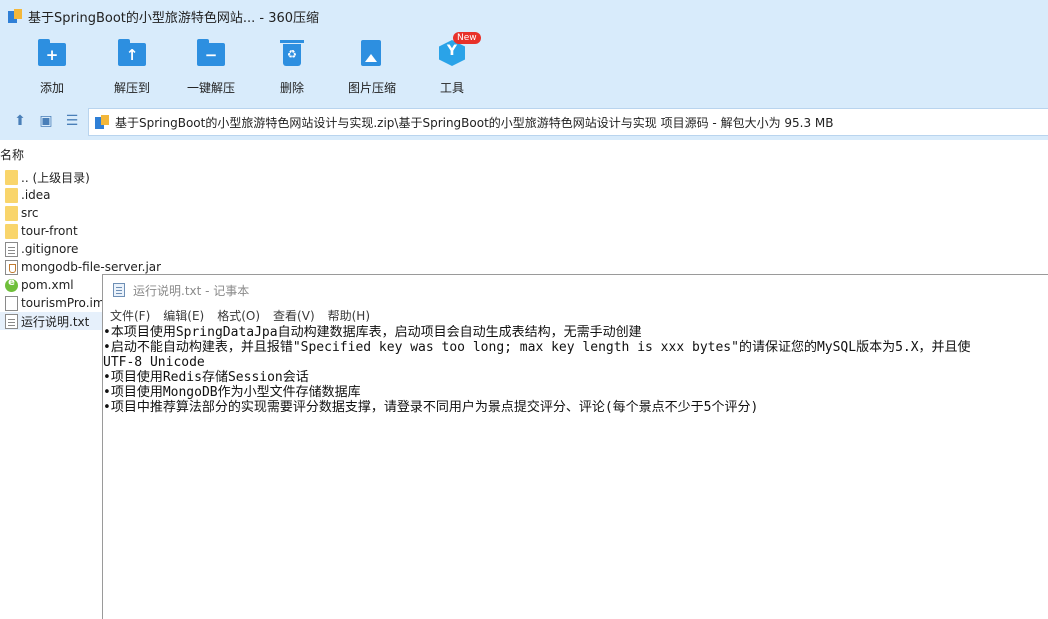  Describe the element at coordinates (524, 16) in the screenshot. I see `title-bar: 基于SpringBoot的小型旅游特色网站... - 360压缩` at that location.